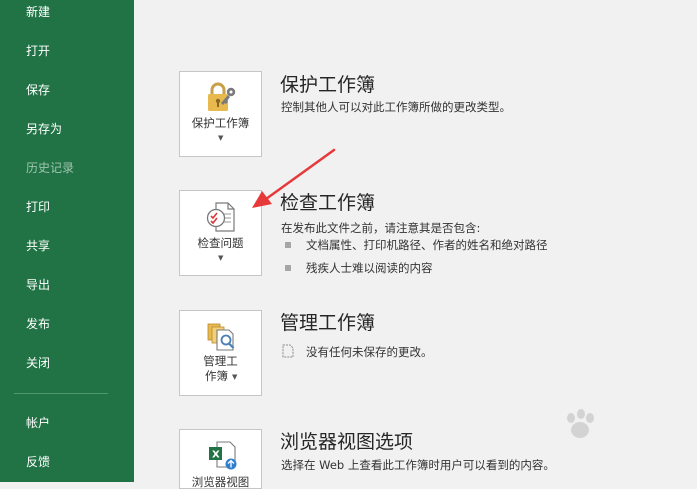 This screenshot has height=489, width=697. I want to click on watermark-icon, so click(580, 423).